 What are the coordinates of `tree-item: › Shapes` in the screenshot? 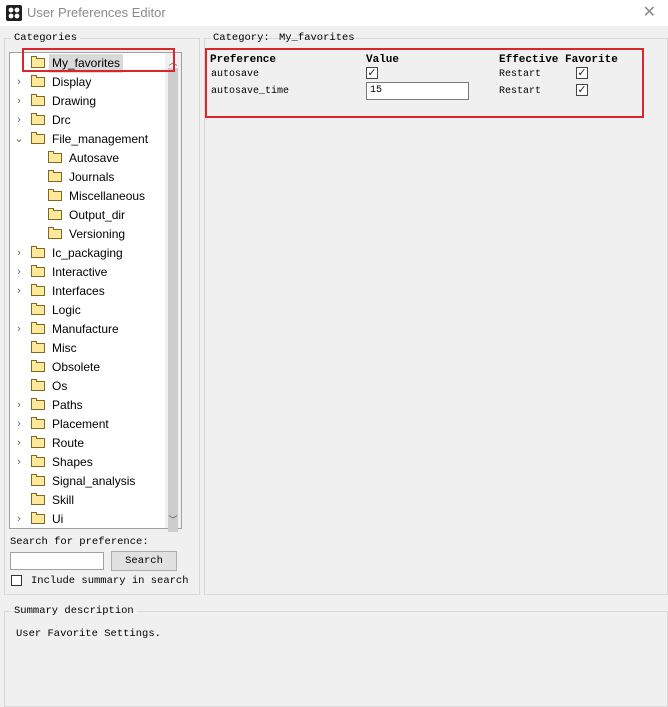 It's located at (89, 462).